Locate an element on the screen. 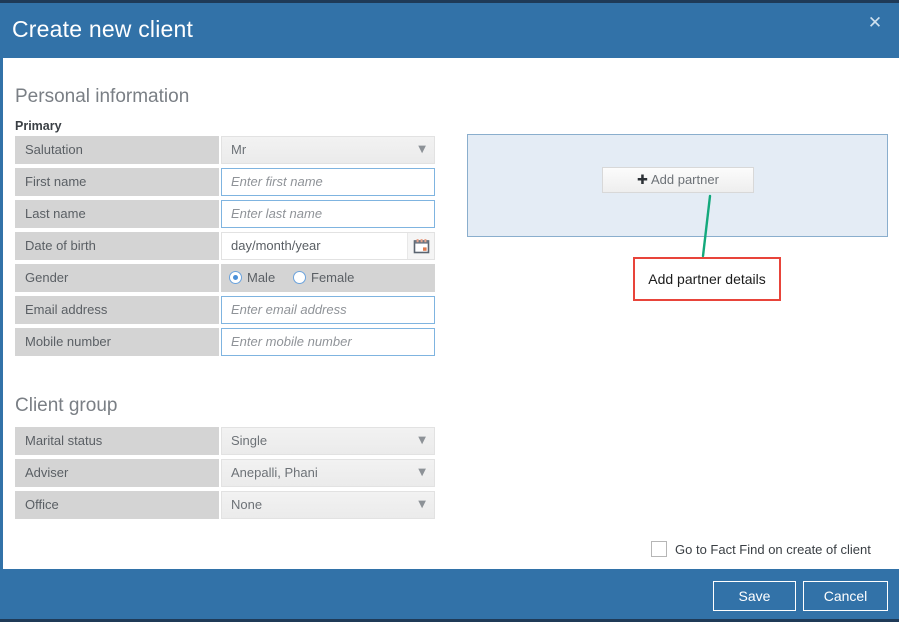 The height and width of the screenshot is (622, 899). field-value-first-name: Enter first name is located at coordinates (328, 182).